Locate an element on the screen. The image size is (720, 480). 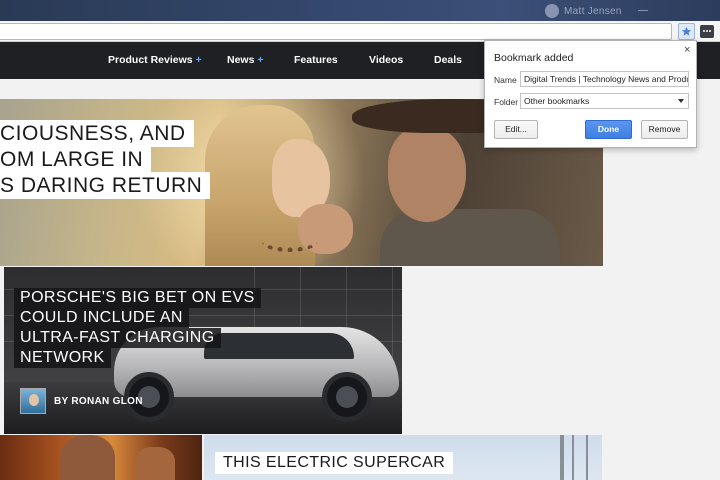
article-title-line: NETWORK is located at coordinates (62, 358).